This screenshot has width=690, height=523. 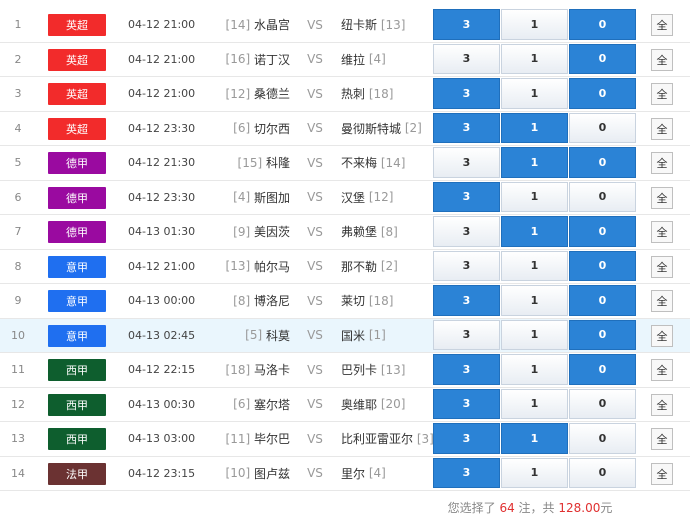 I want to click on home-team: [10] 图卢兹, so click(x=245, y=474).